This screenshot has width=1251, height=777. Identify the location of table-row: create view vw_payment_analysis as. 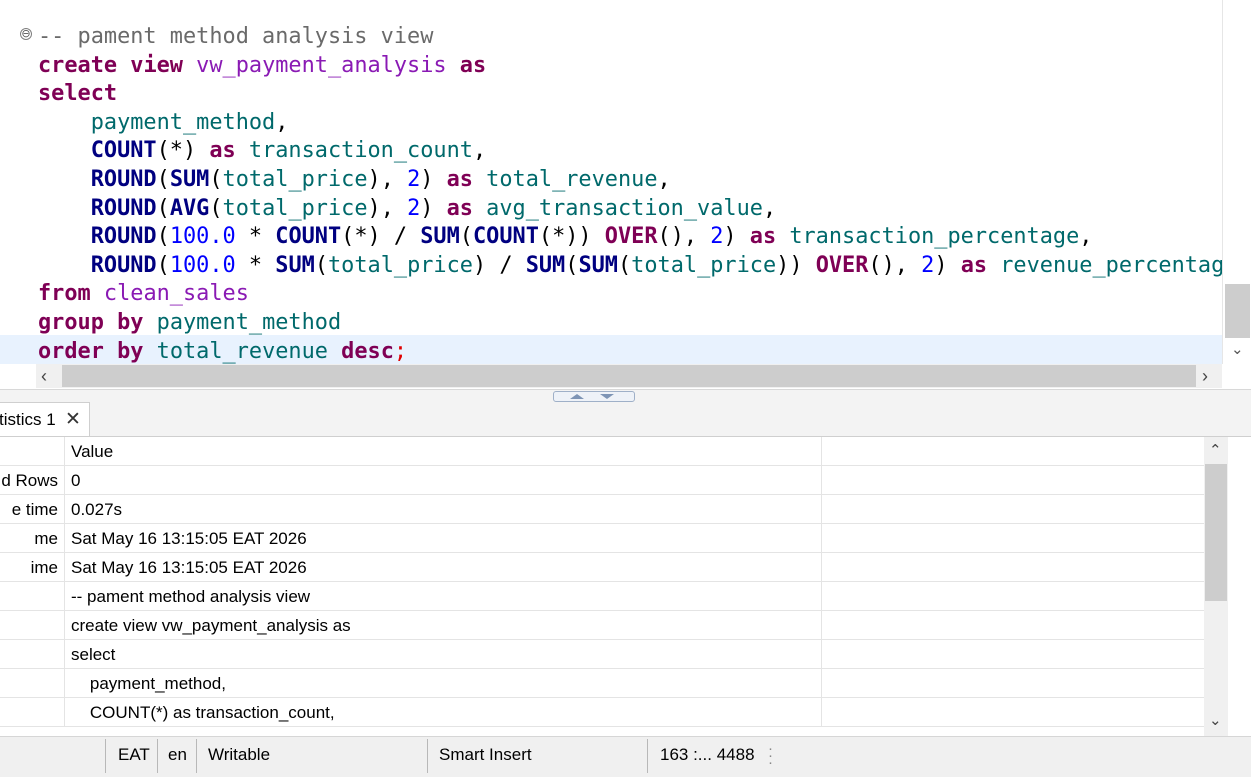
(602, 625).